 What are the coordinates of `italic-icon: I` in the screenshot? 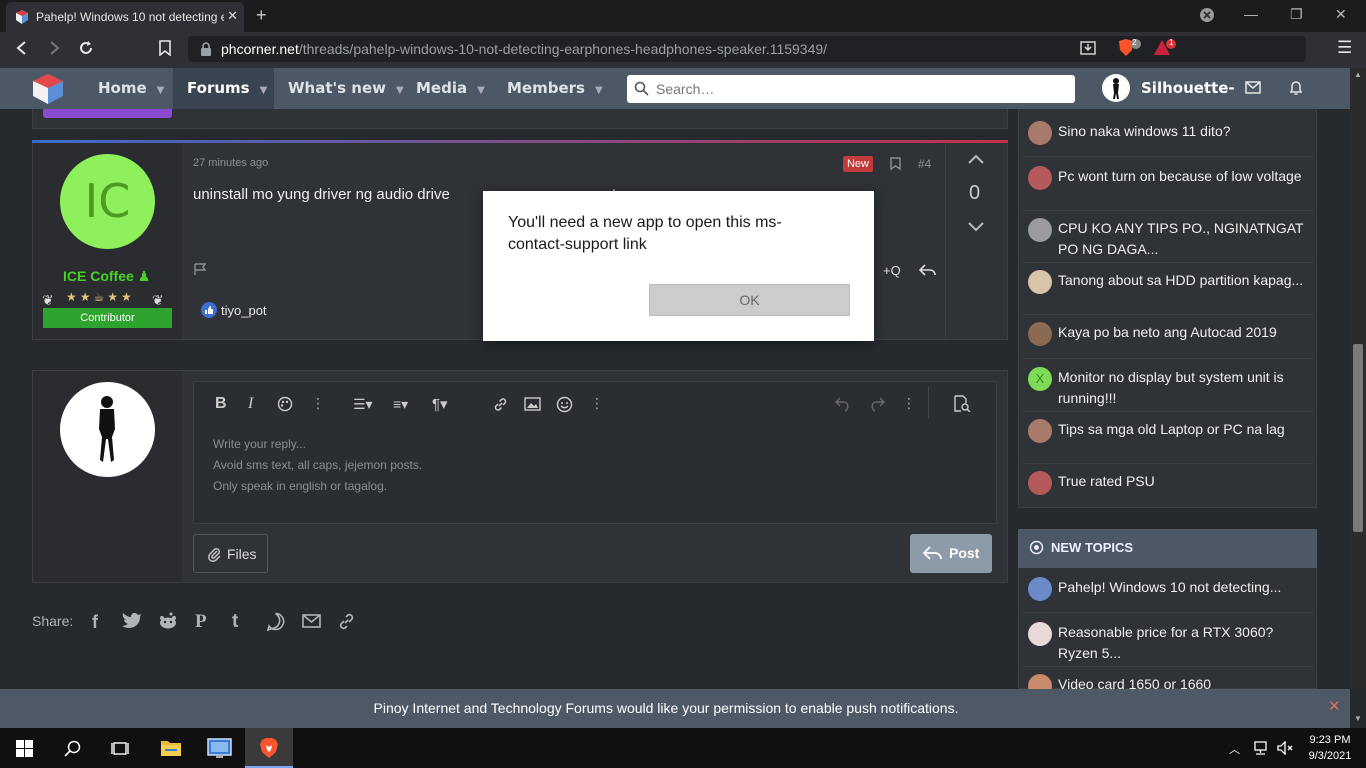 It's located at (250, 404).